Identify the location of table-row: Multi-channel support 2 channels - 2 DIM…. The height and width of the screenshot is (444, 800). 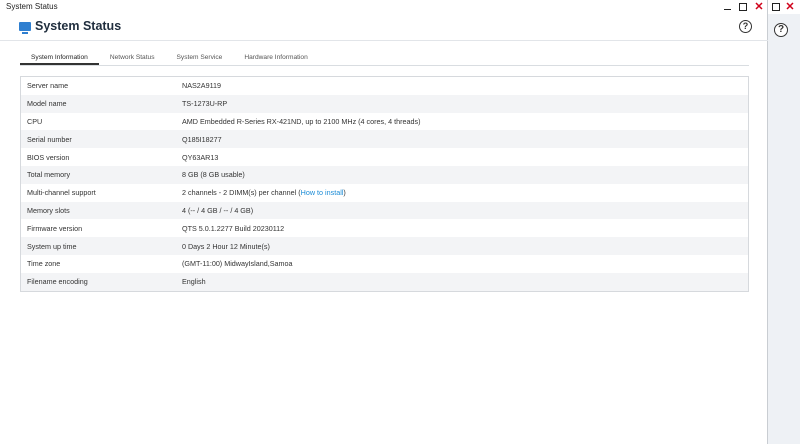
(384, 193).